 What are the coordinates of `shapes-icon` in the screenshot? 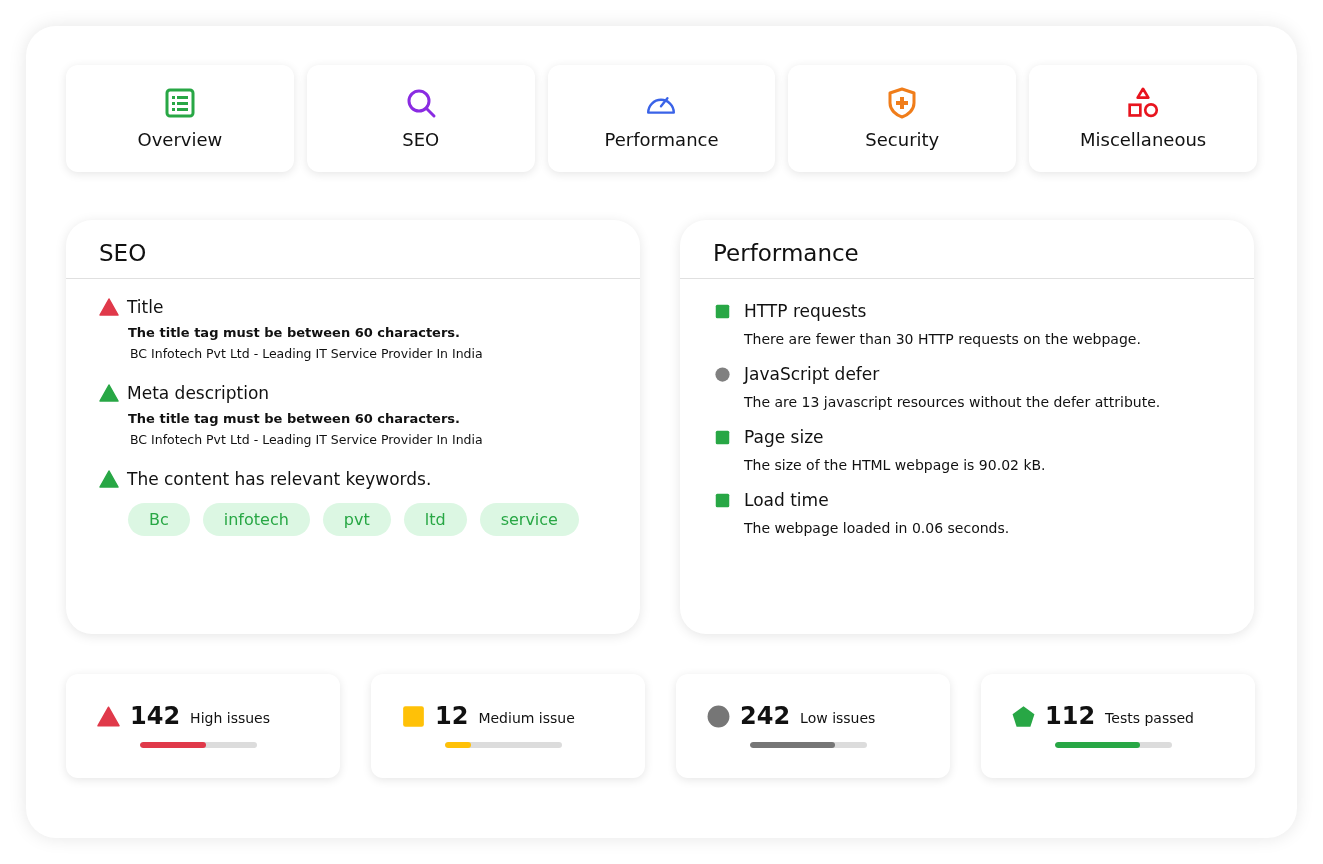 It's located at (1143, 103).